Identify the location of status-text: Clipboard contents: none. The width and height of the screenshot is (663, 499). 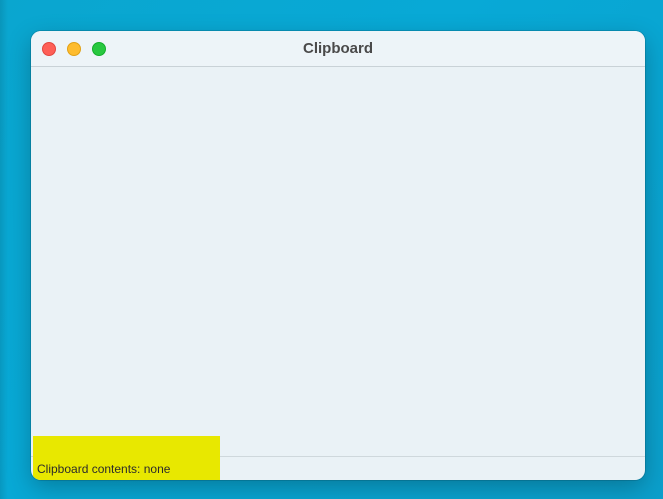
(104, 469).